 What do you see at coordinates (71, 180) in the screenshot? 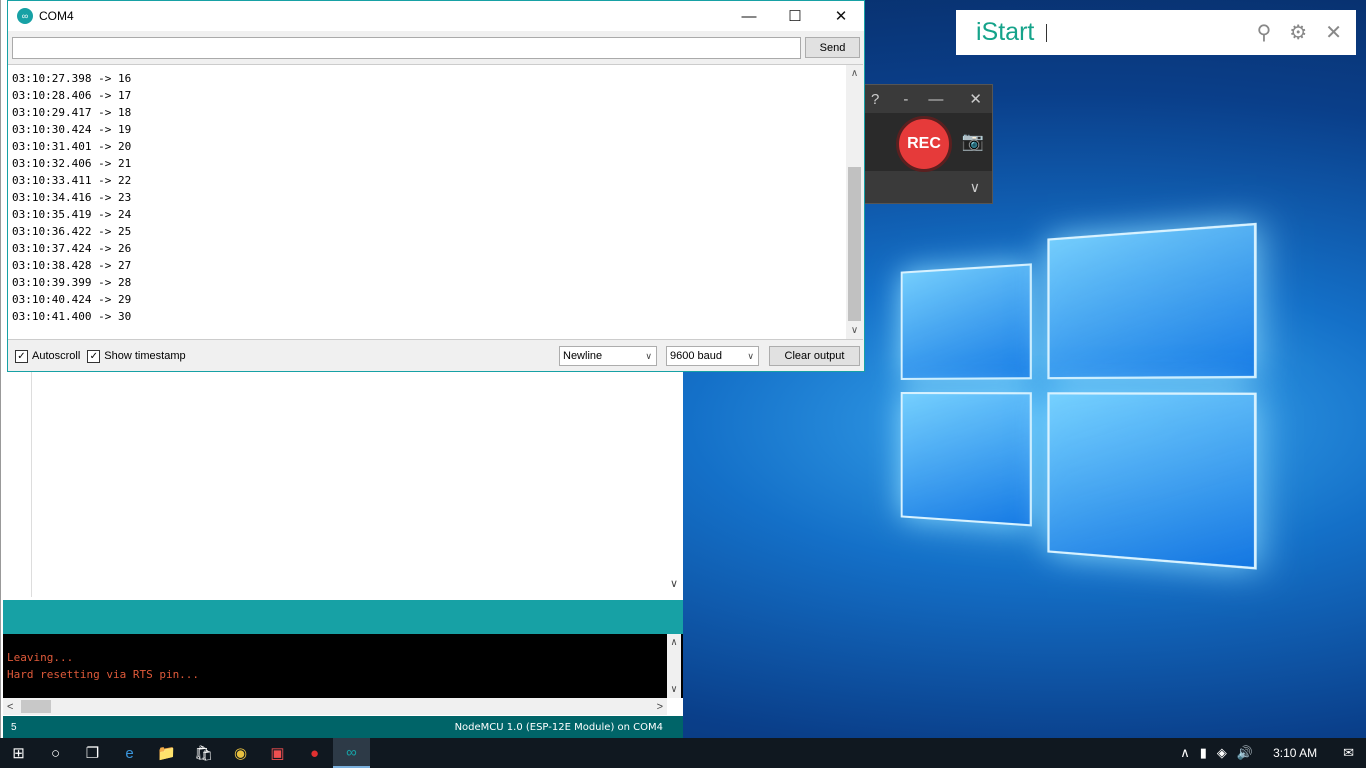
I see `output-line: 03:10:33.411 -> 22` at bounding box center [71, 180].